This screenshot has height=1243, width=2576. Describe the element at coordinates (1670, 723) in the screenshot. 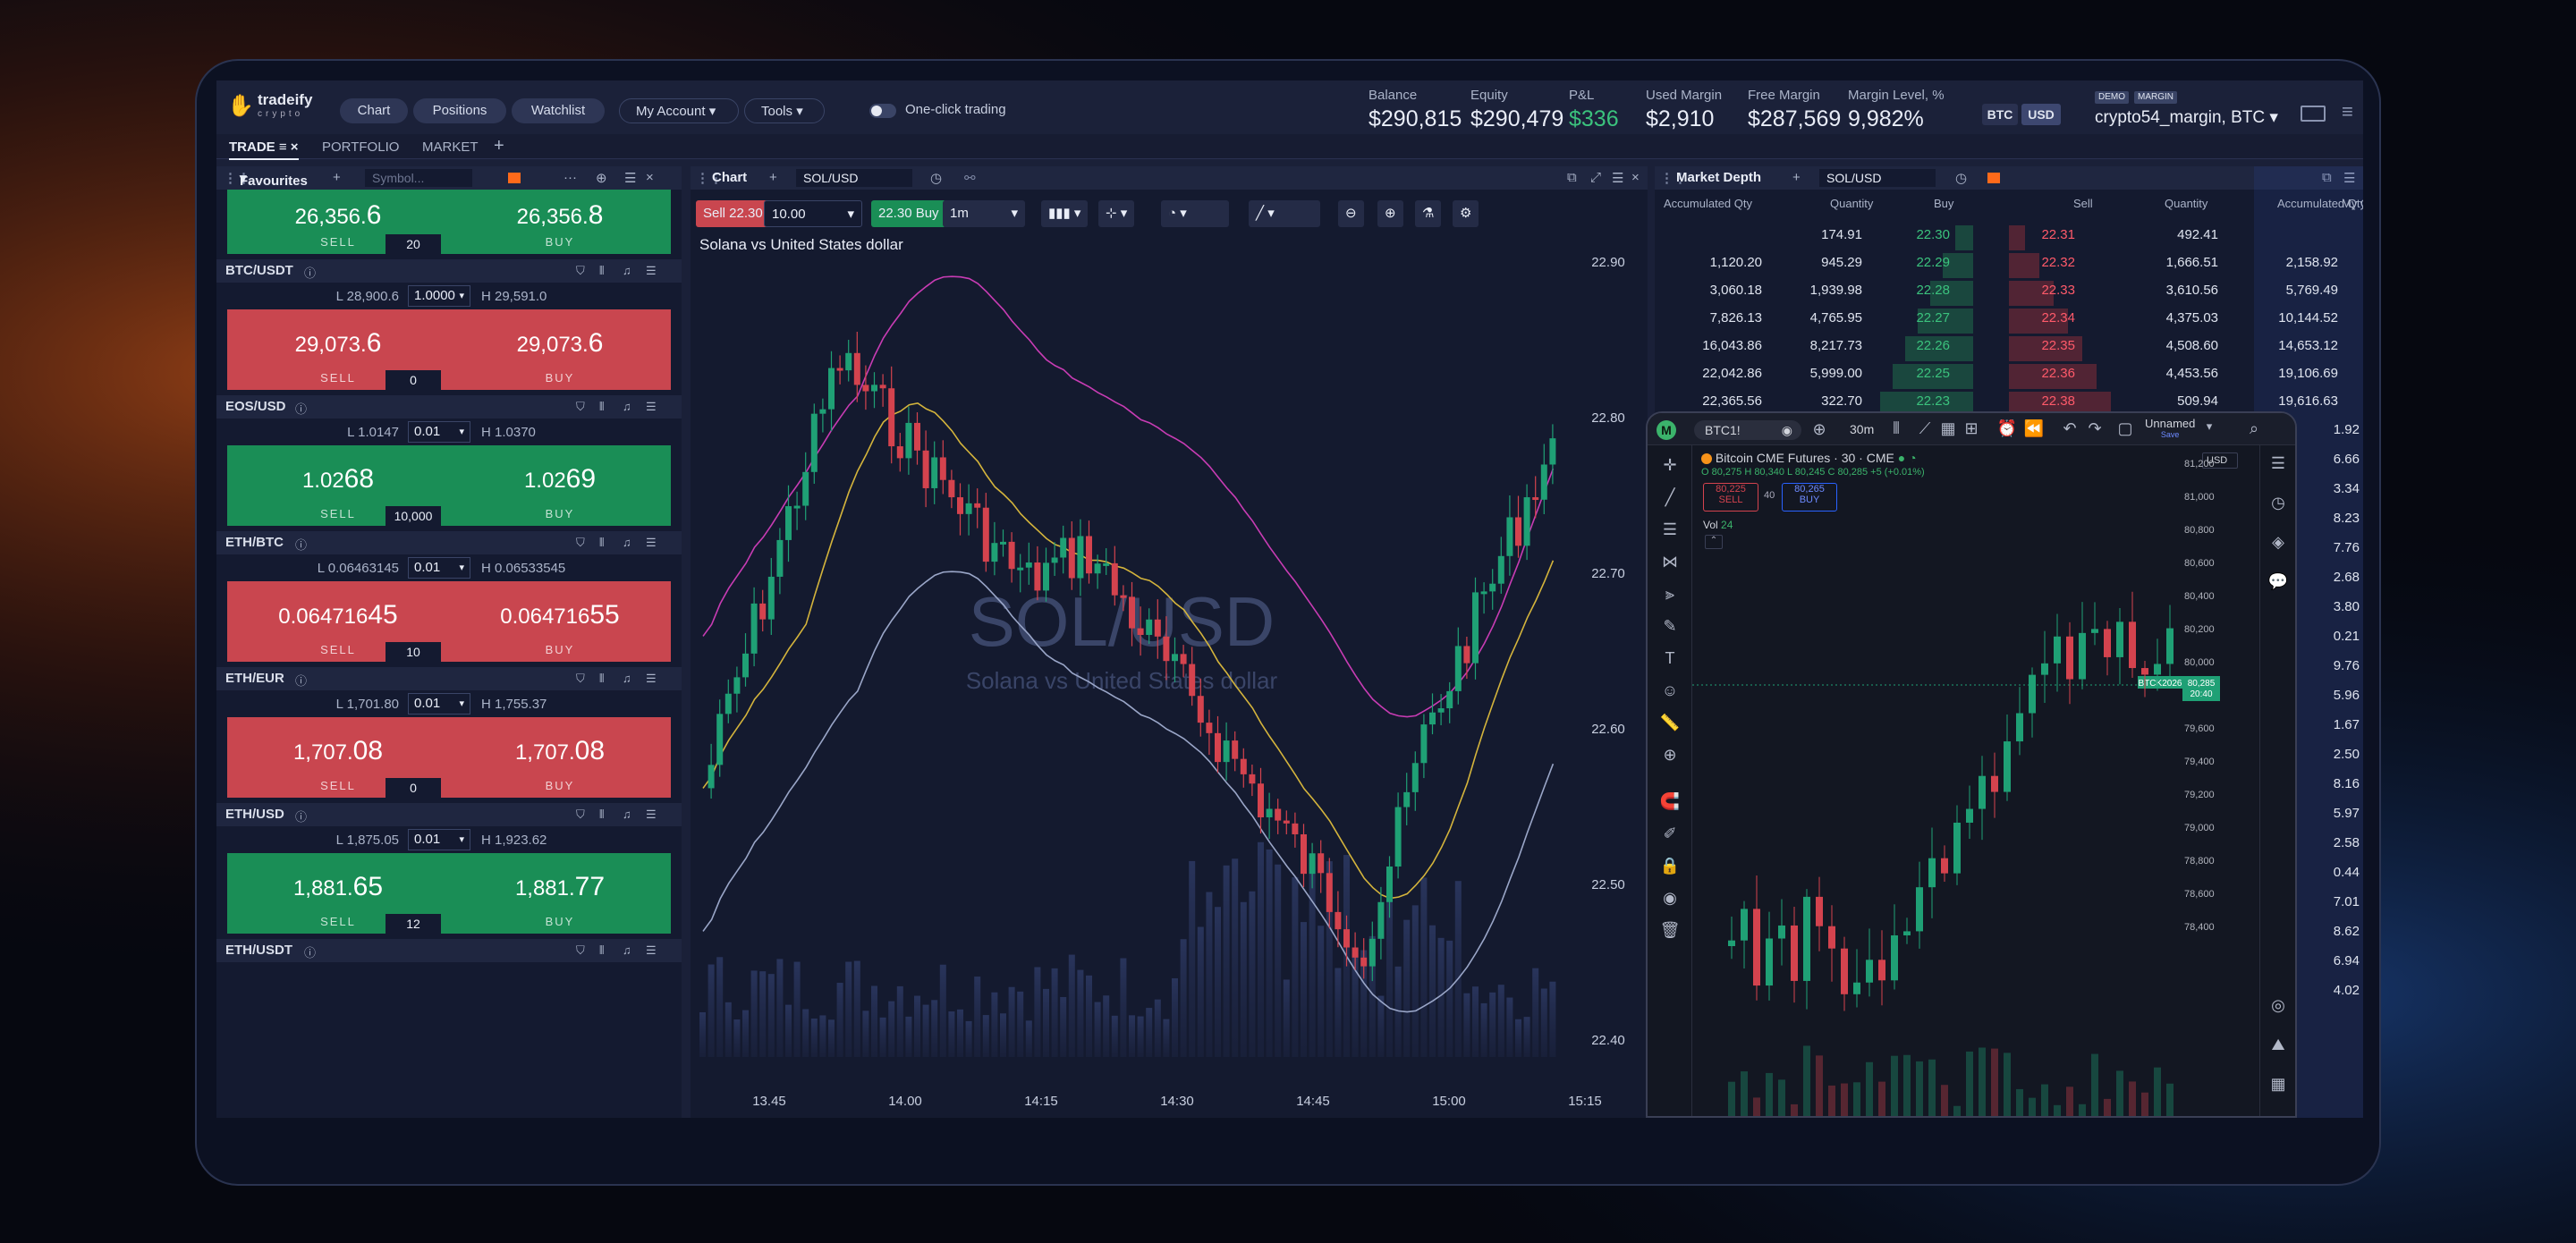

I see `ruler-icon: 📏` at that location.